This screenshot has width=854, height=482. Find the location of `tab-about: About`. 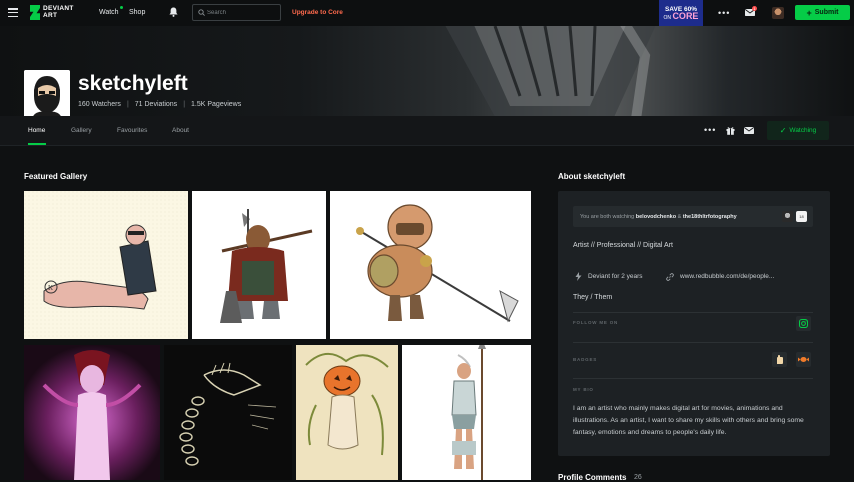

tab-about: About is located at coordinates (180, 130).